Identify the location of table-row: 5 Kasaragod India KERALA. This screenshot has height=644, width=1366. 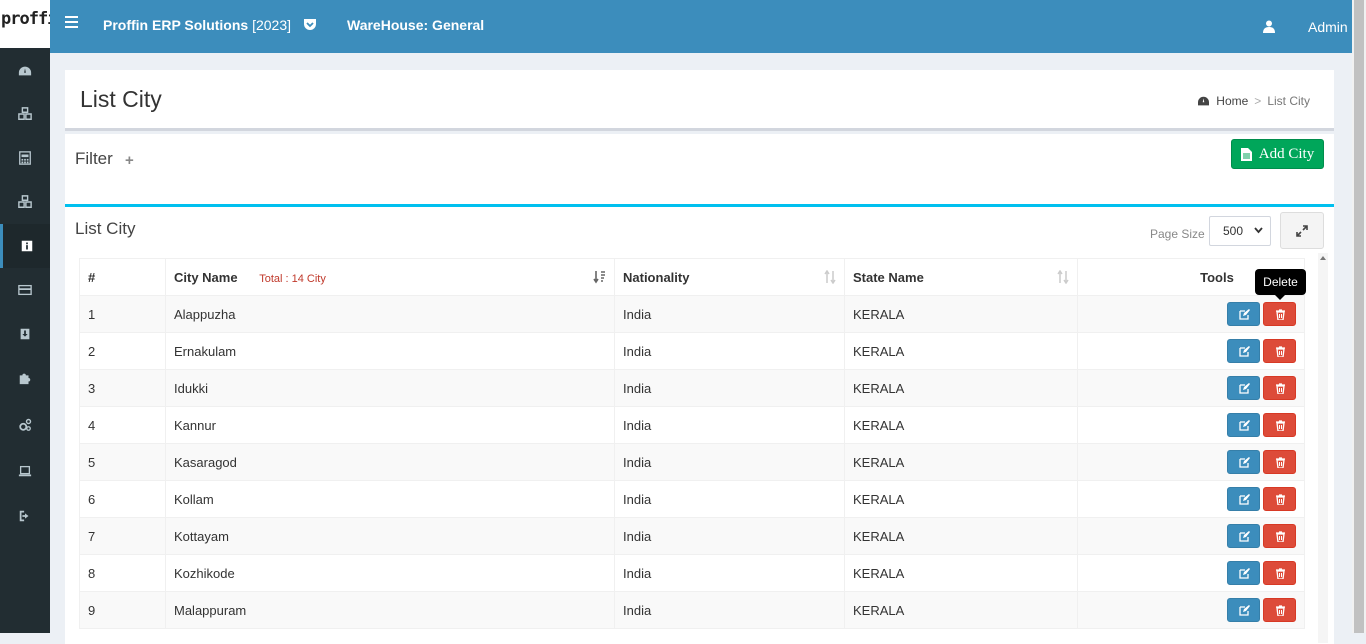
(692, 462).